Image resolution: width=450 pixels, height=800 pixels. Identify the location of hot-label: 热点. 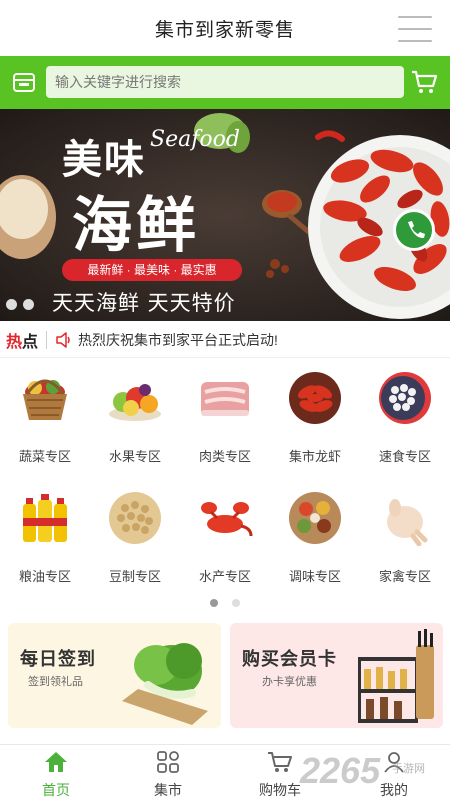
(22, 342).